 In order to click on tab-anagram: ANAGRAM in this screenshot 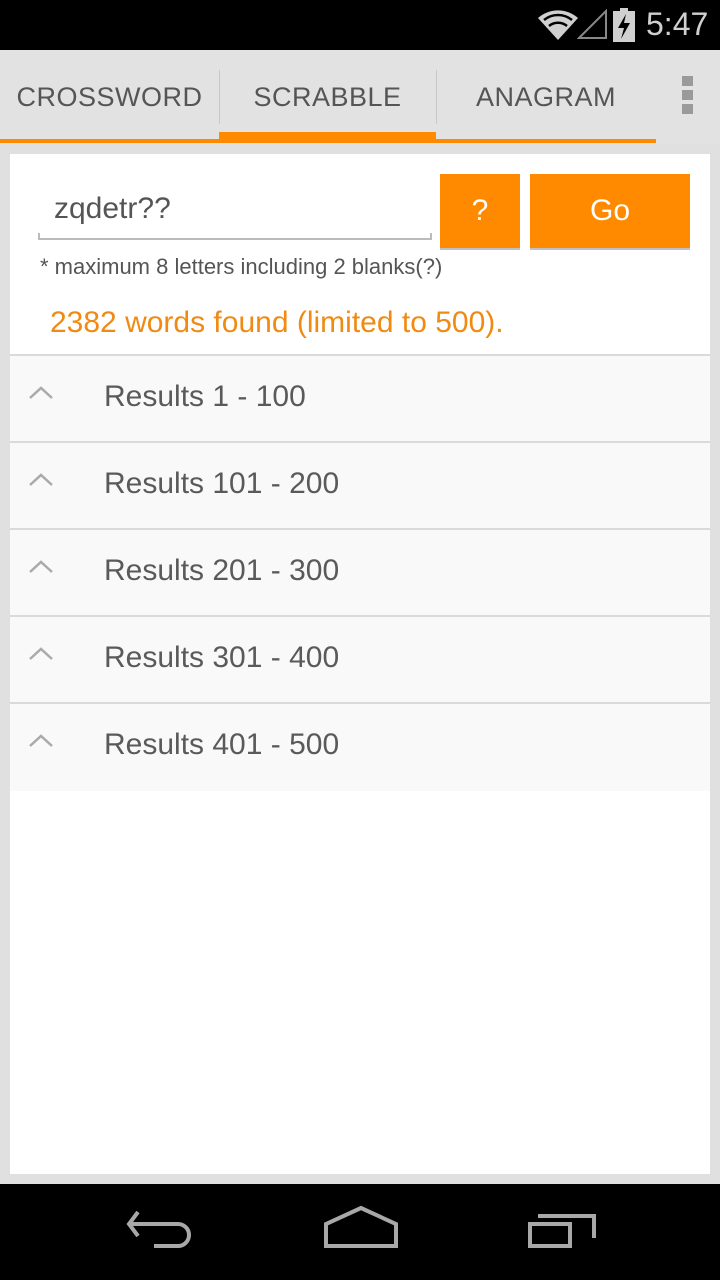, I will do `click(546, 97)`.